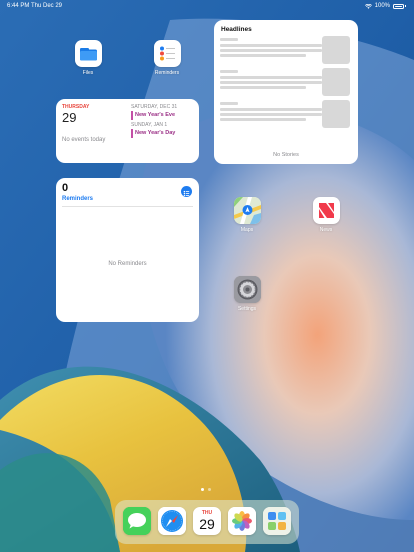 The height and width of the screenshot is (552, 414). I want to click on battery-percent: 100%, so click(382, 6).